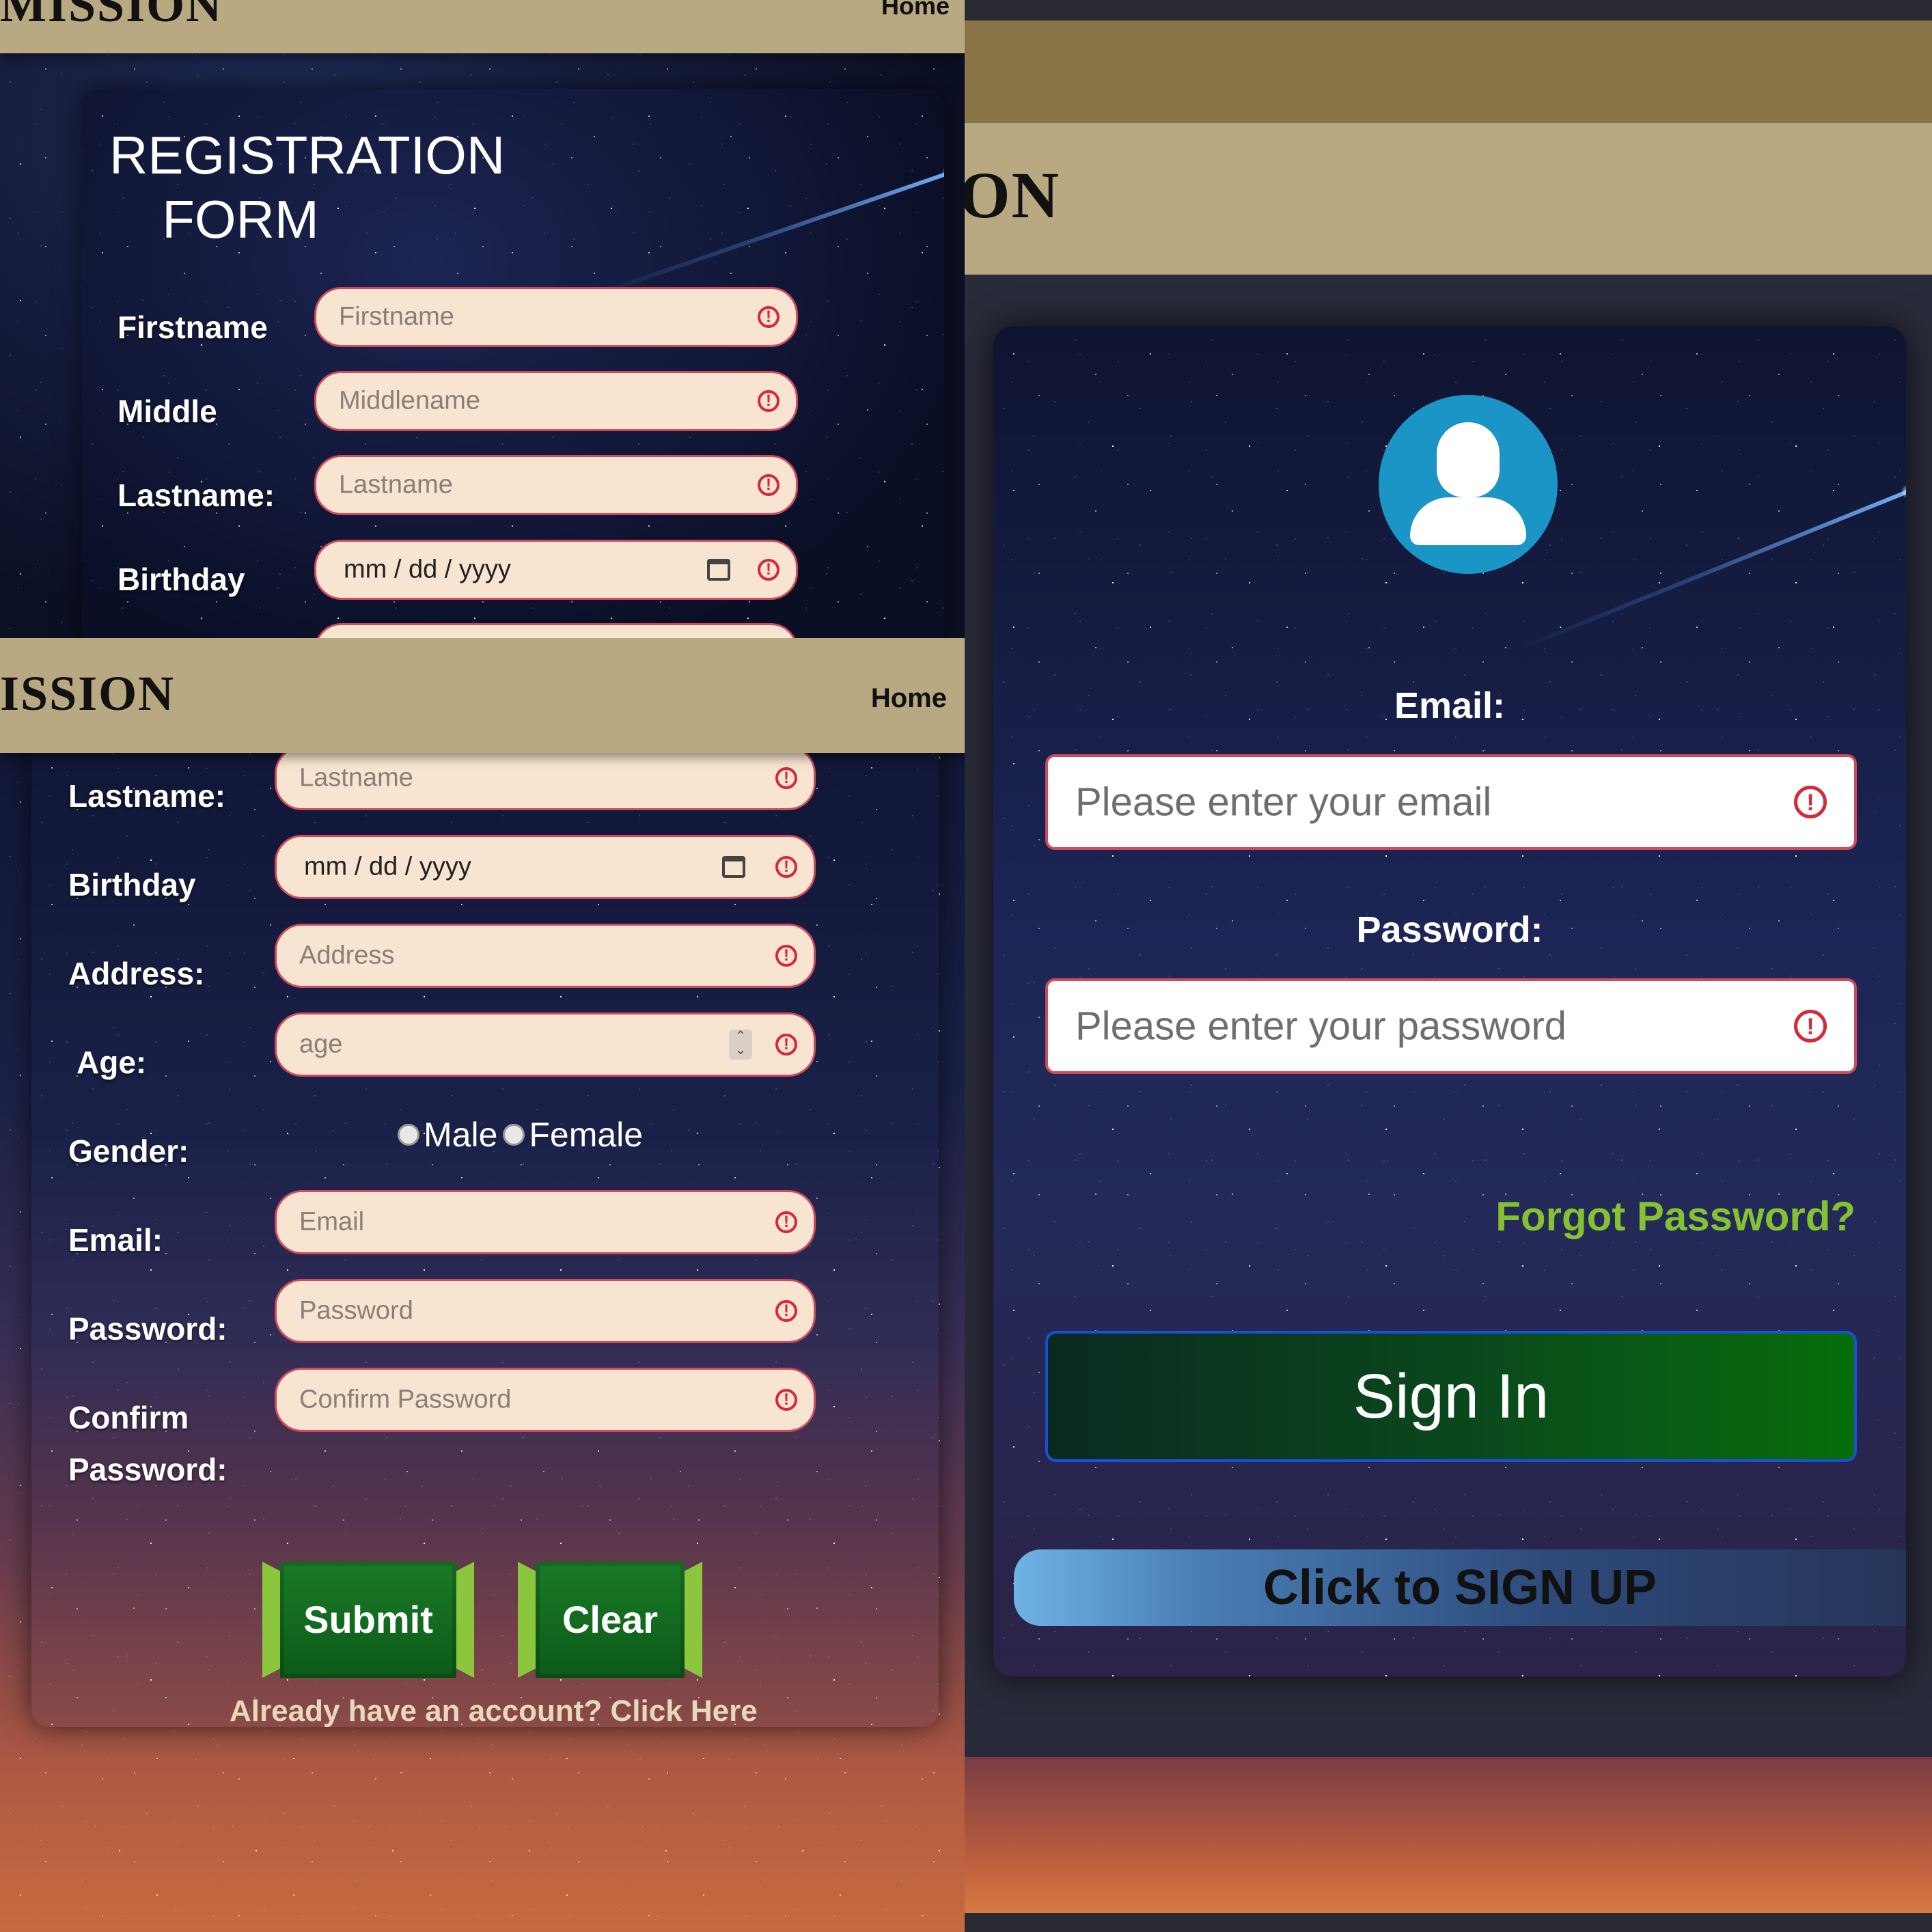 Image resolution: width=1932 pixels, height=1932 pixels. Describe the element at coordinates (1449, 199) in the screenshot. I see `header-bar: ON` at that location.